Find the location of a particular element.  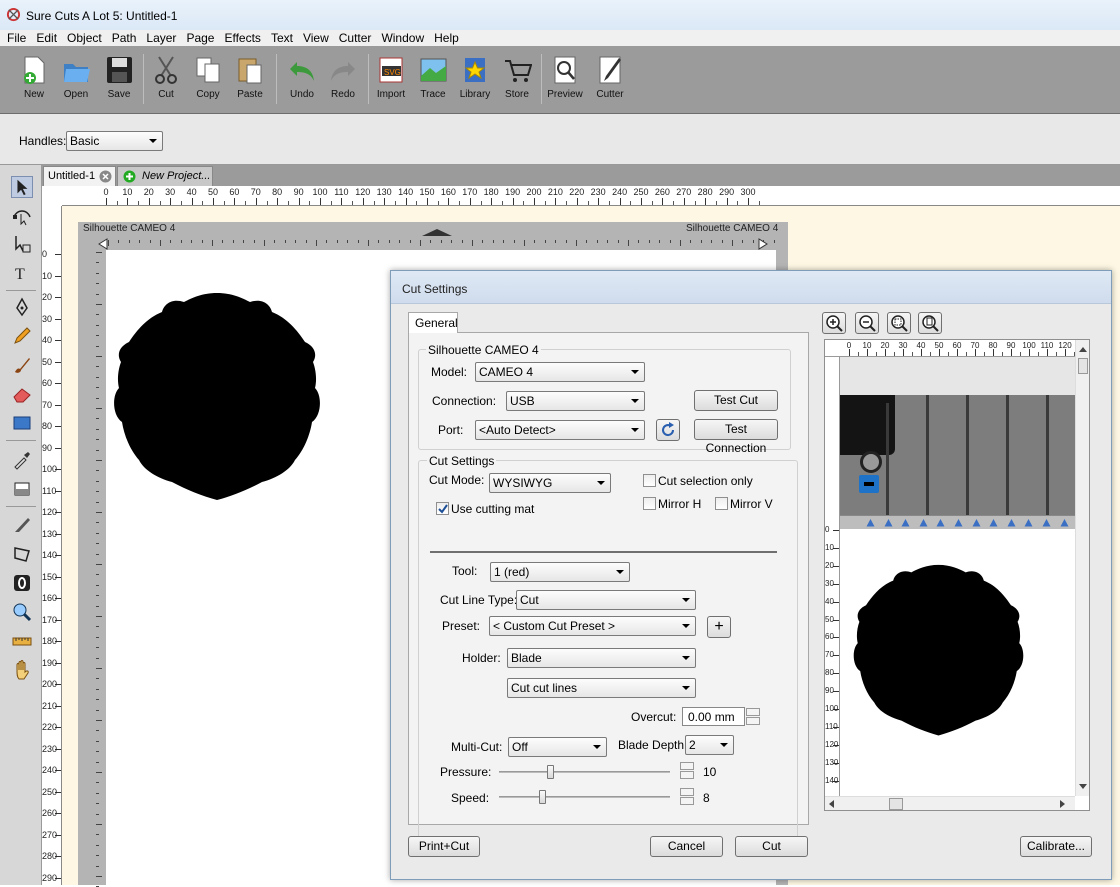

pen-tool-icon is located at coordinates (22, 307).